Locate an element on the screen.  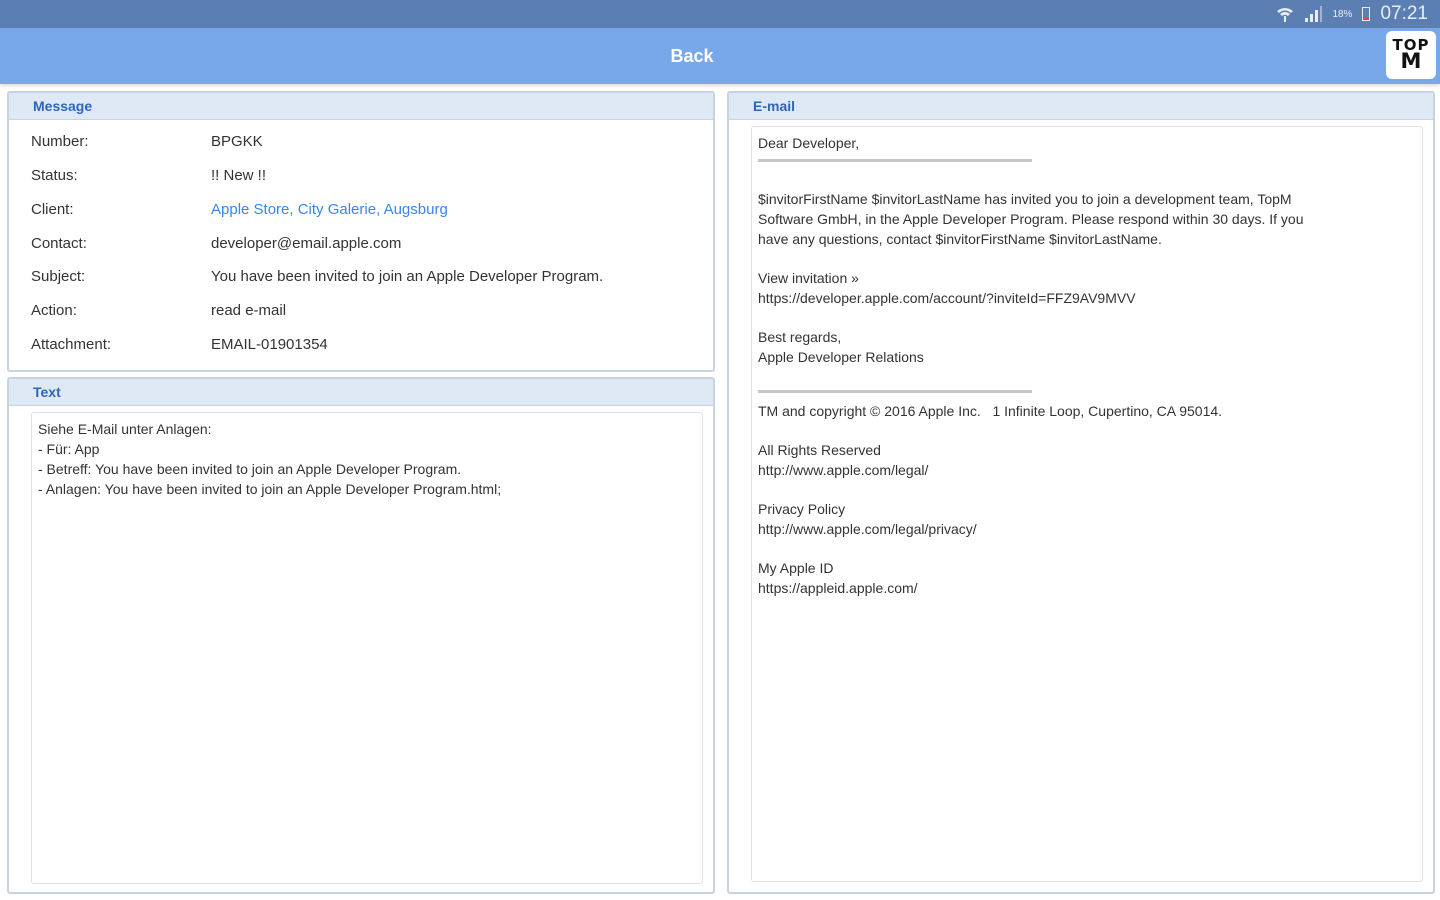
privacy-text: Privacy Policy is located at coordinates (802, 509).